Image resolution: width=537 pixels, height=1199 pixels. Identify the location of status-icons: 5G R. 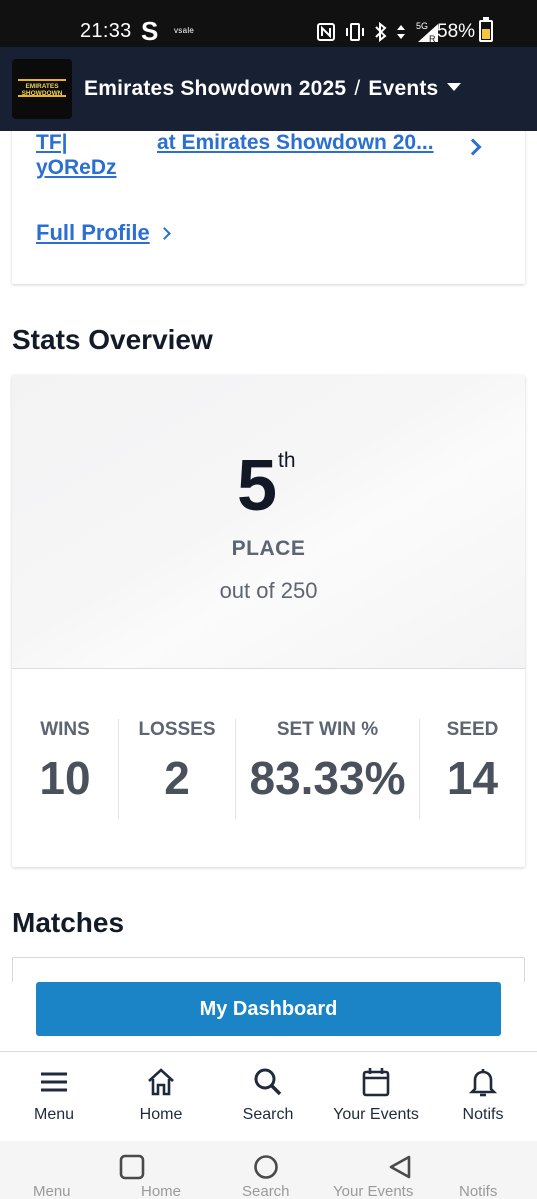
(378, 32).